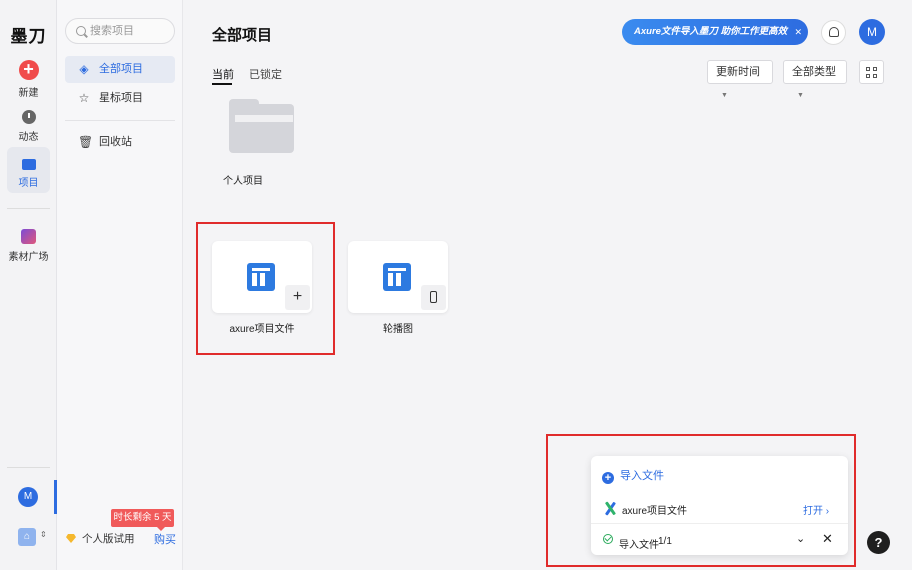 This screenshot has width=912, height=570. I want to click on help-button: ?, so click(878, 542).